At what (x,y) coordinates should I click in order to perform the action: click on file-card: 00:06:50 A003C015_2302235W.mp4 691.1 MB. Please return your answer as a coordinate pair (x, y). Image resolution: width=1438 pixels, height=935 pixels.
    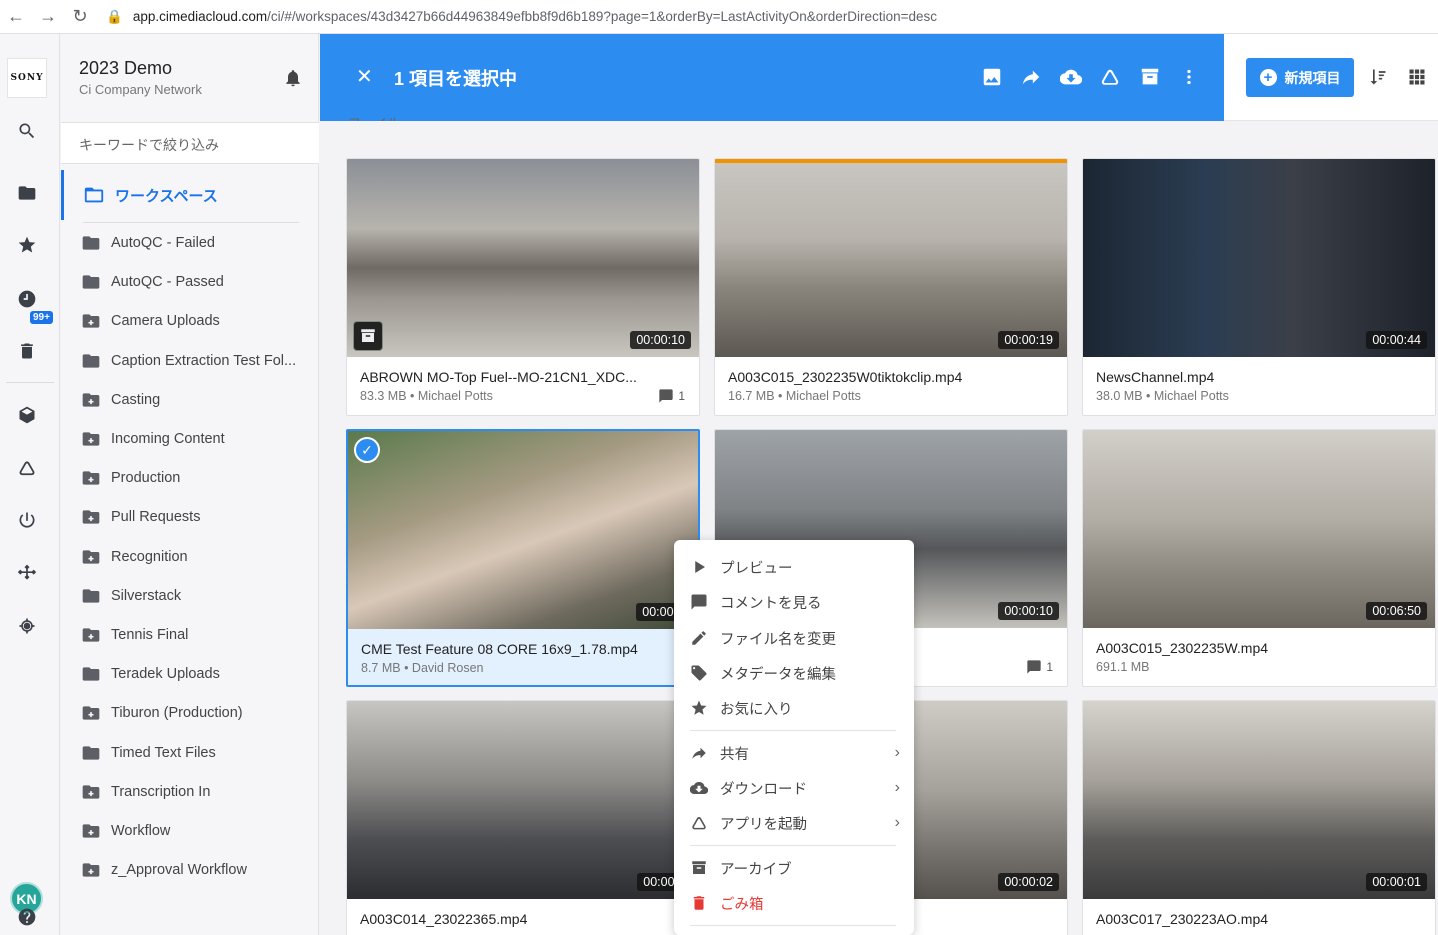
    Looking at the image, I should click on (1259, 558).